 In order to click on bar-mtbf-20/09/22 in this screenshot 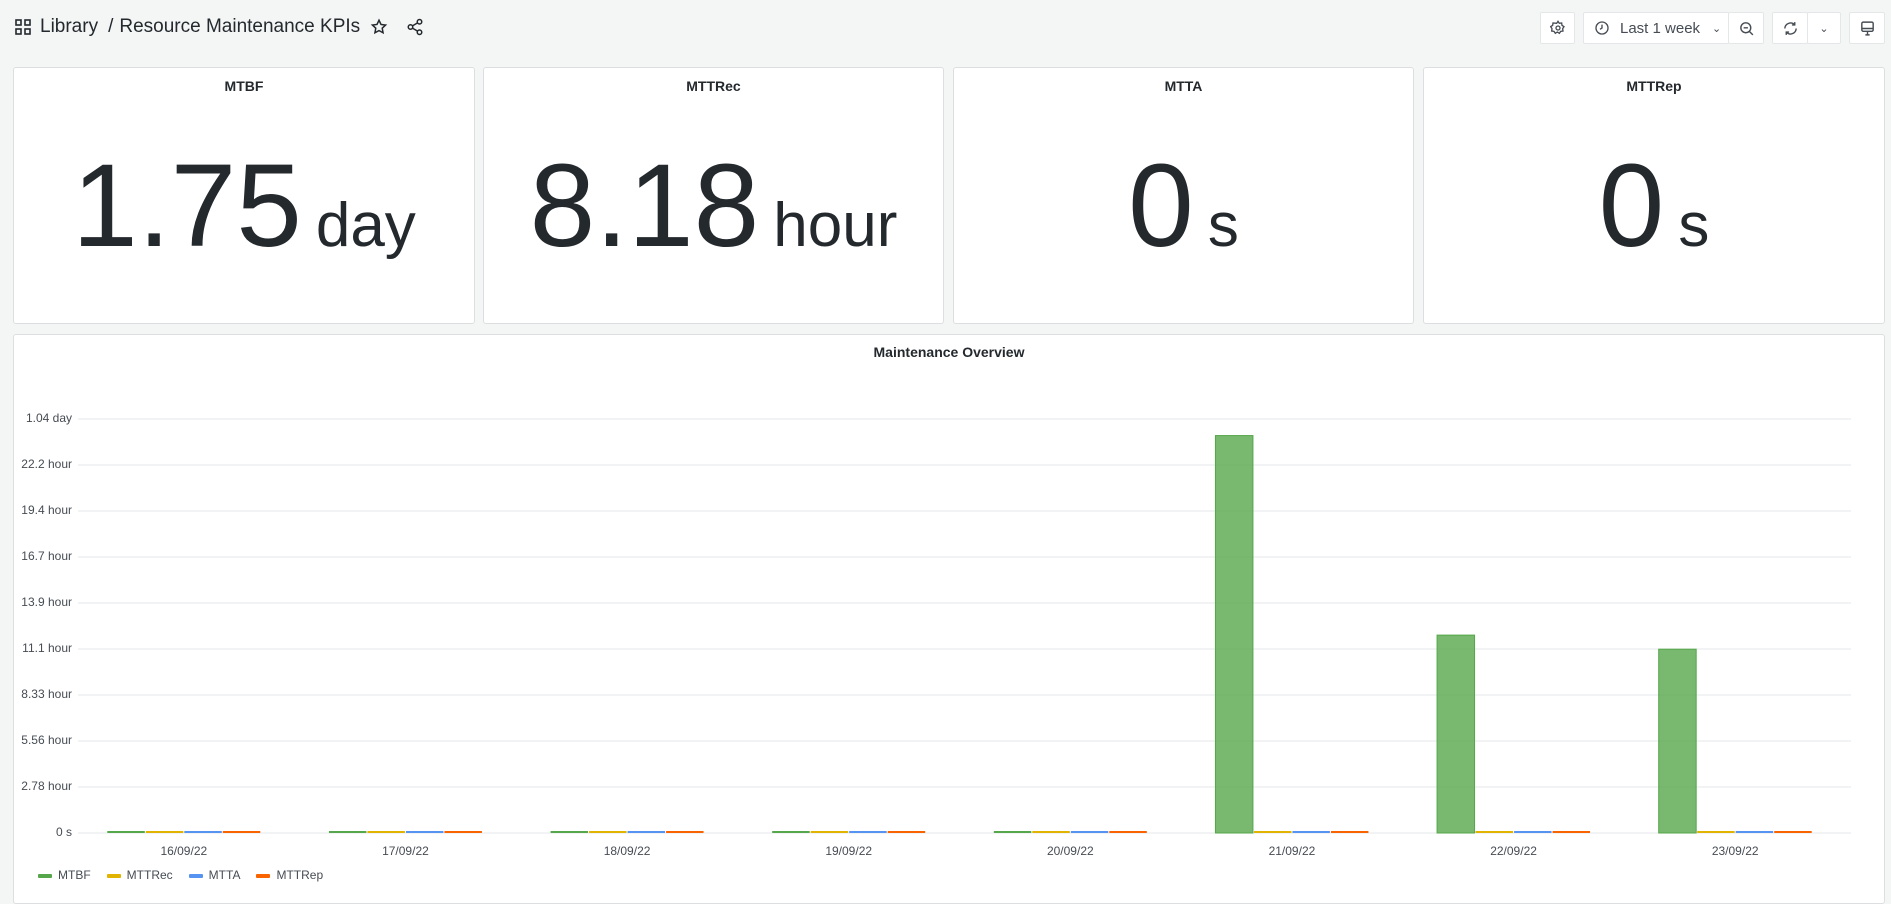, I will do `click(1012, 832)`.